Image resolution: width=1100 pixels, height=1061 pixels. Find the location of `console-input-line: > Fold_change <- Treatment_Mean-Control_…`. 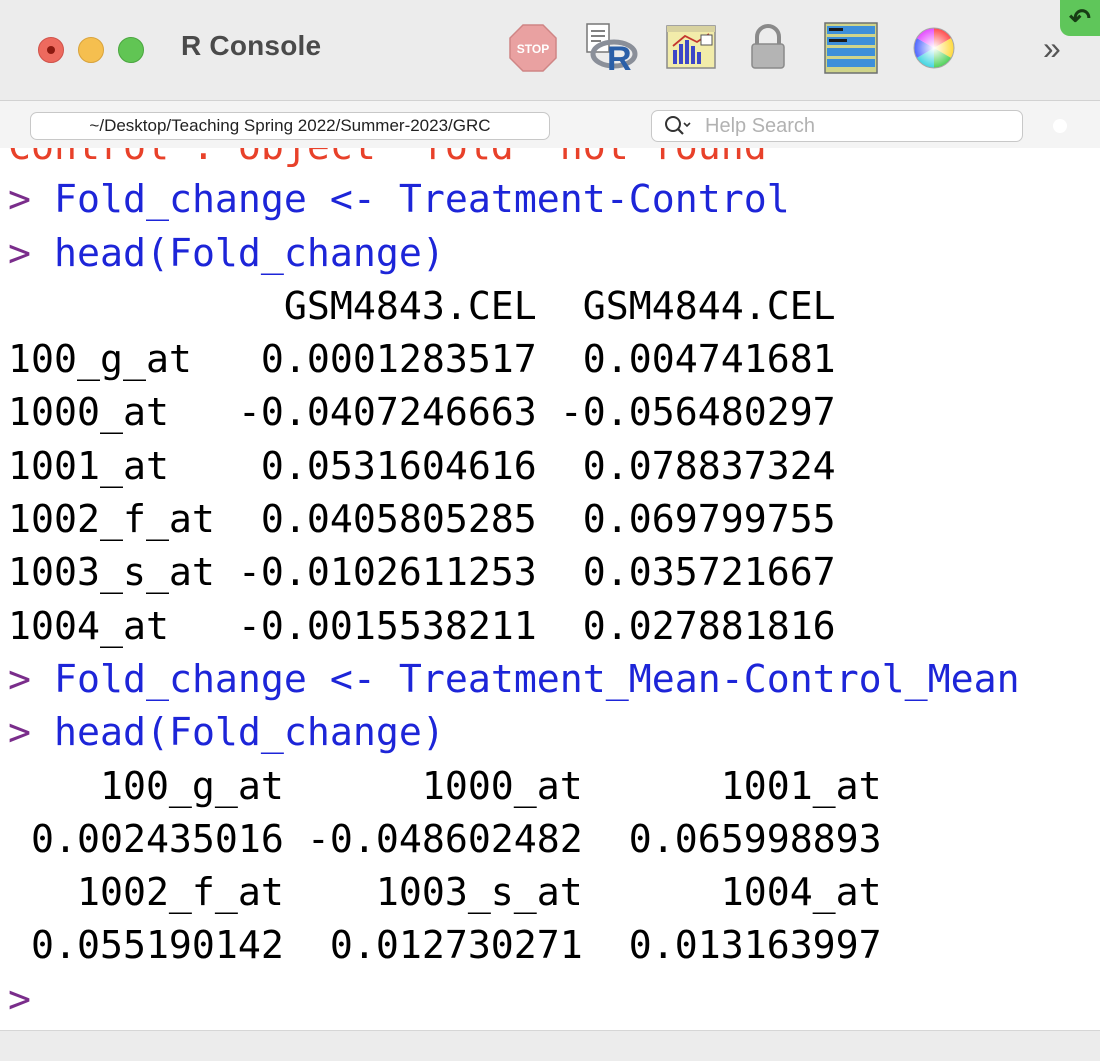

console-input-line: > Fold_change <- Treatment_Mean-Control_… is located at coordinates (514, 680).